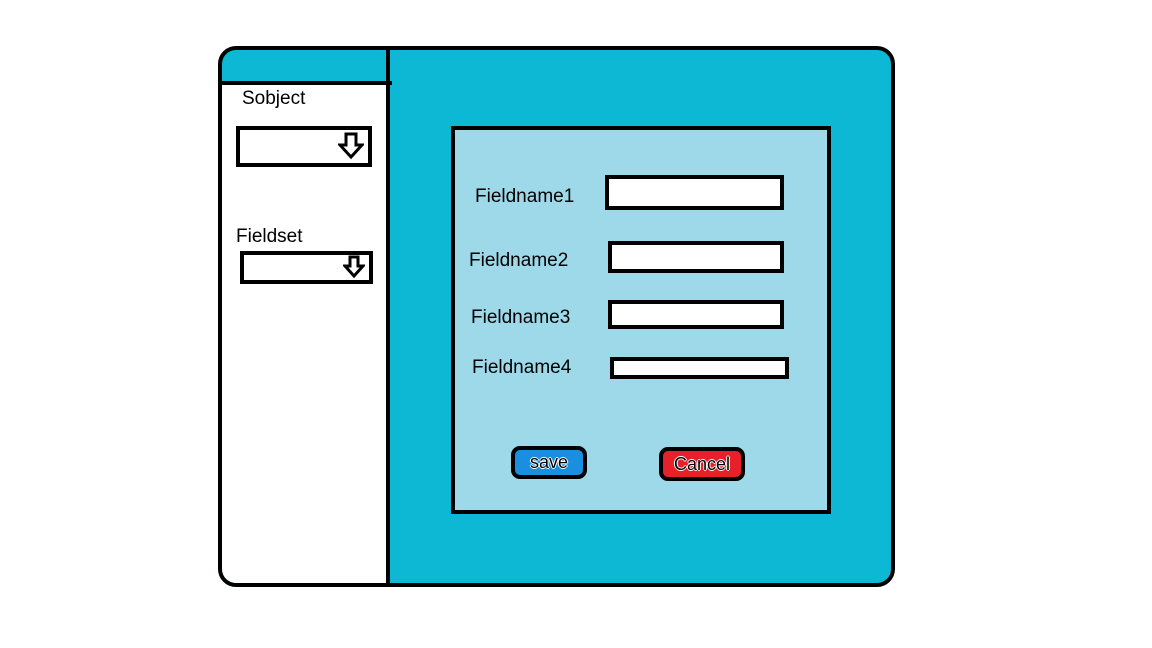 The image size is (1152, 648). What do you see at coordinates (521, 317) in the screenshot?
I see `fieldname3-label: Fieldname3` at bounding box center [521, 317].